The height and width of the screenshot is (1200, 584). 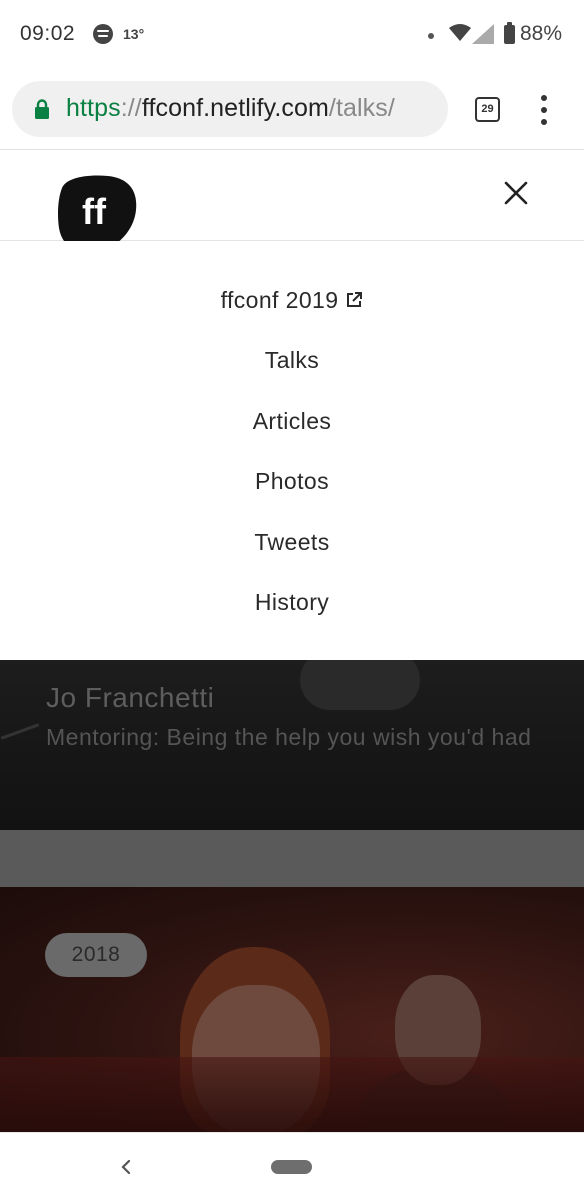 What do you see at coordinates (544, 110) in the screenshot?
I see `overflow-menu-icon` at bounding box center [544, 110].